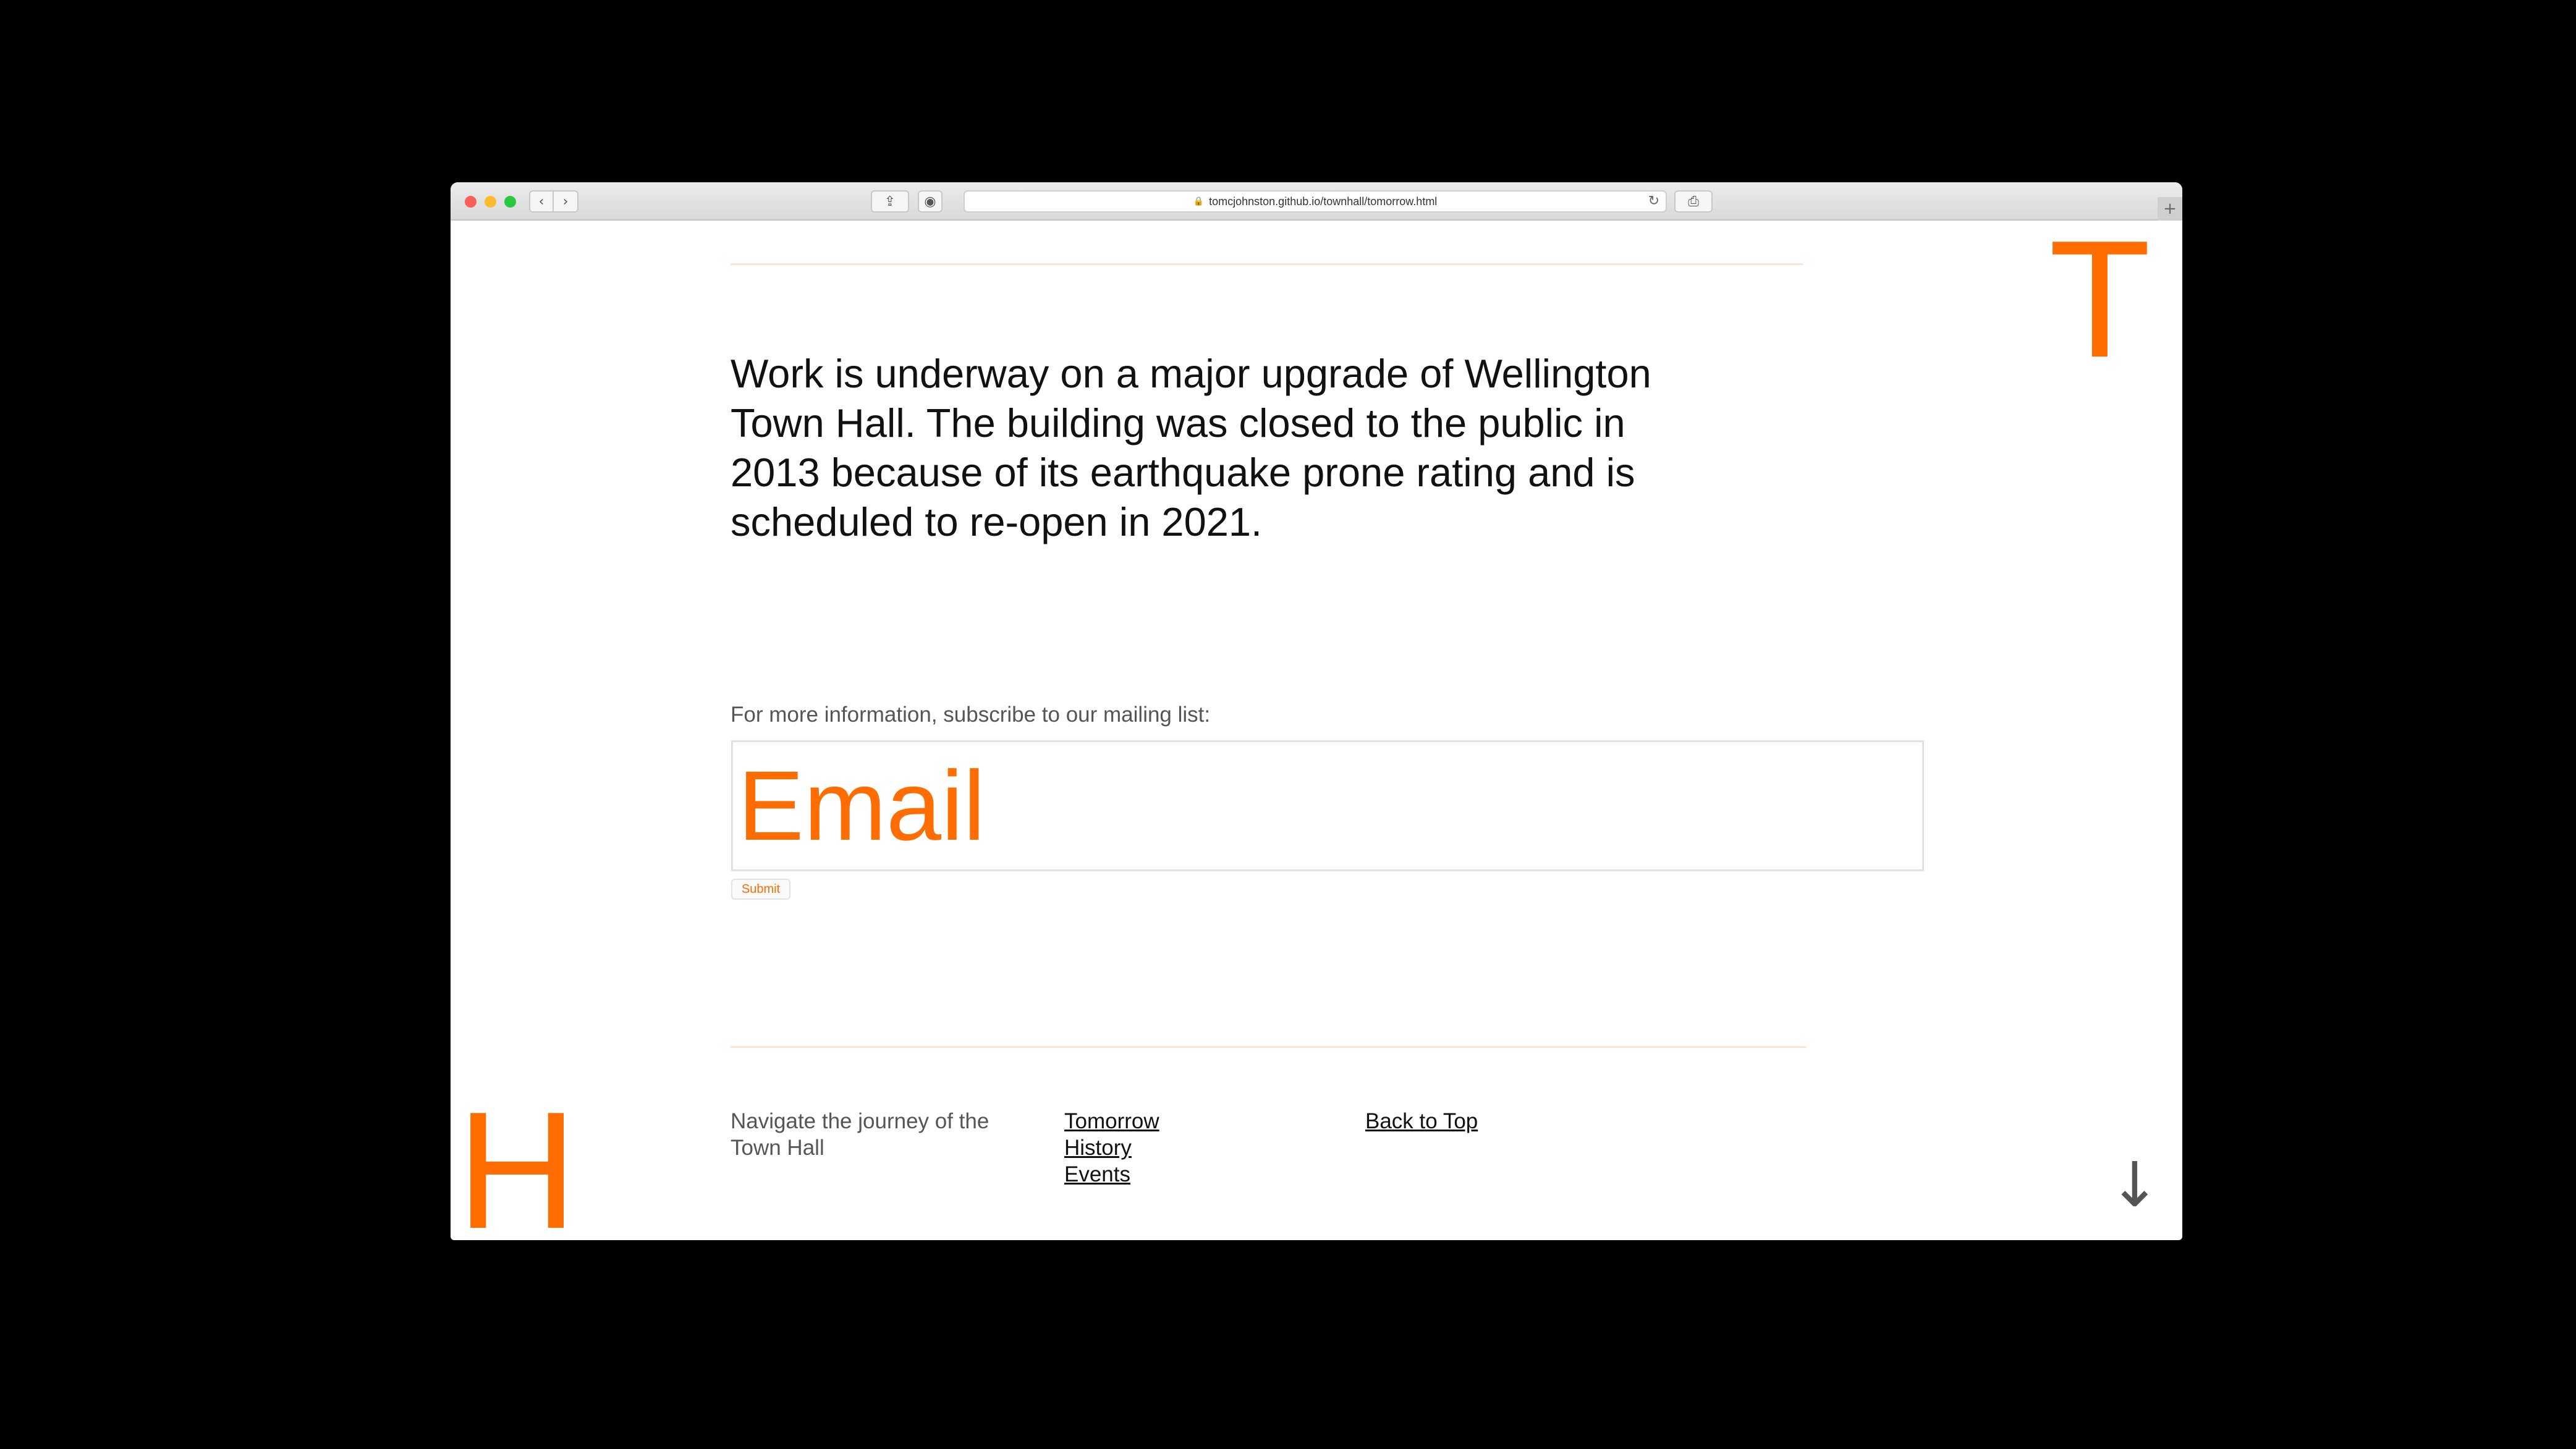 The image size is (2576, 1449). I want to click on share-button: ⇪, so click(890, 202).